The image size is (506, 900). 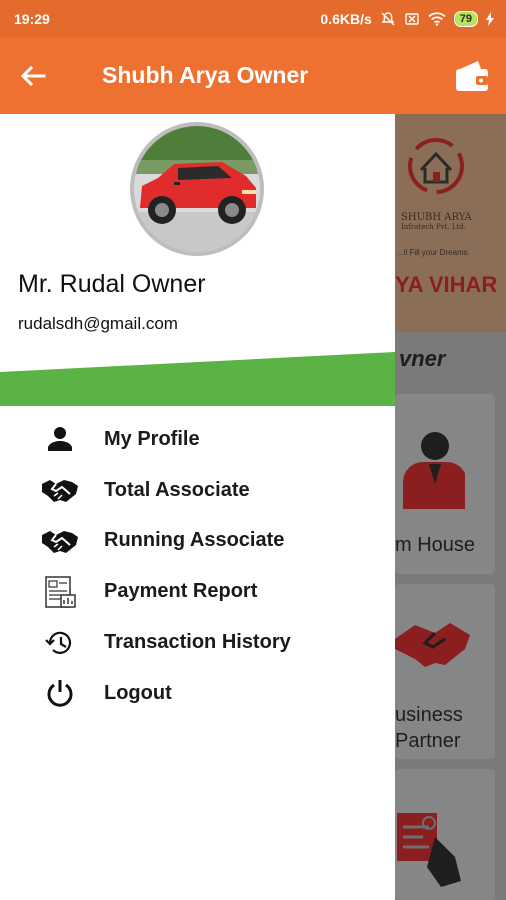 What do you see at coordinates (197, 693) in the screenshot?
I see `menu-item-logout: Logout` at bounding box center [197, 693].